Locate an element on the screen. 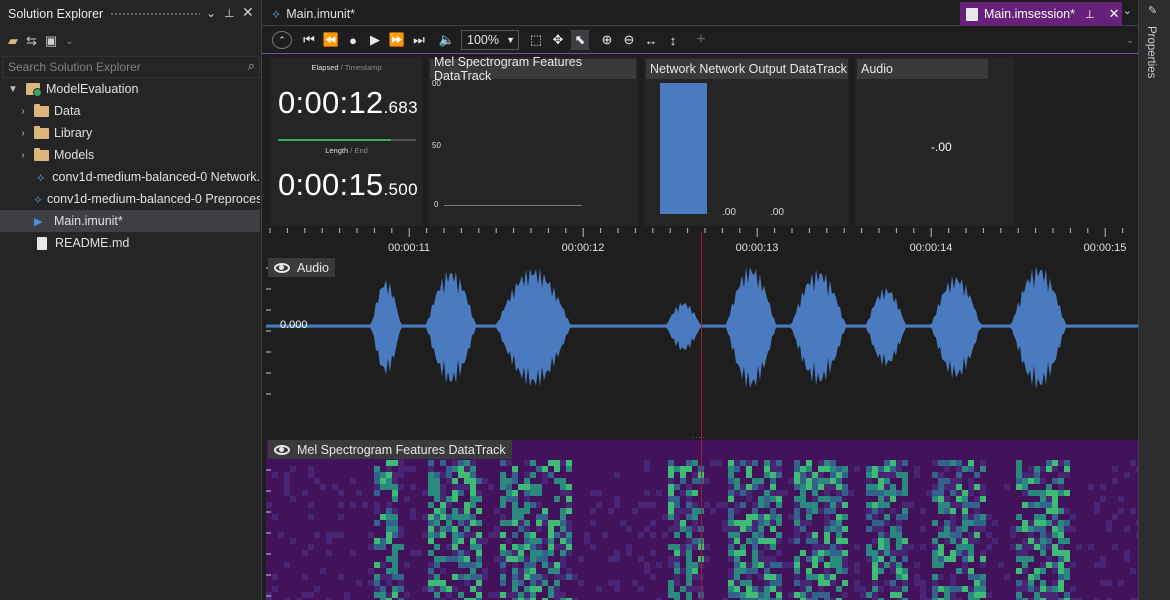 The width and height of the screenshot is (1170, 600). audio-track-label: Audio is located at coordinates (301, 267).